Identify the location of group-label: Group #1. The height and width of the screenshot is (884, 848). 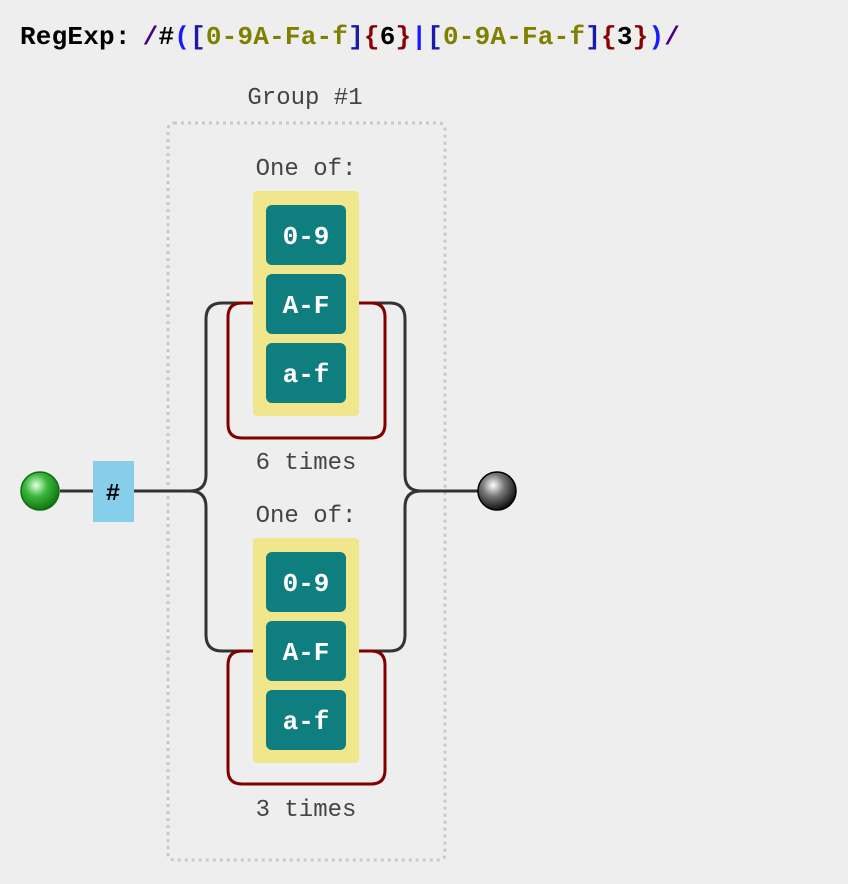
(304, 98).